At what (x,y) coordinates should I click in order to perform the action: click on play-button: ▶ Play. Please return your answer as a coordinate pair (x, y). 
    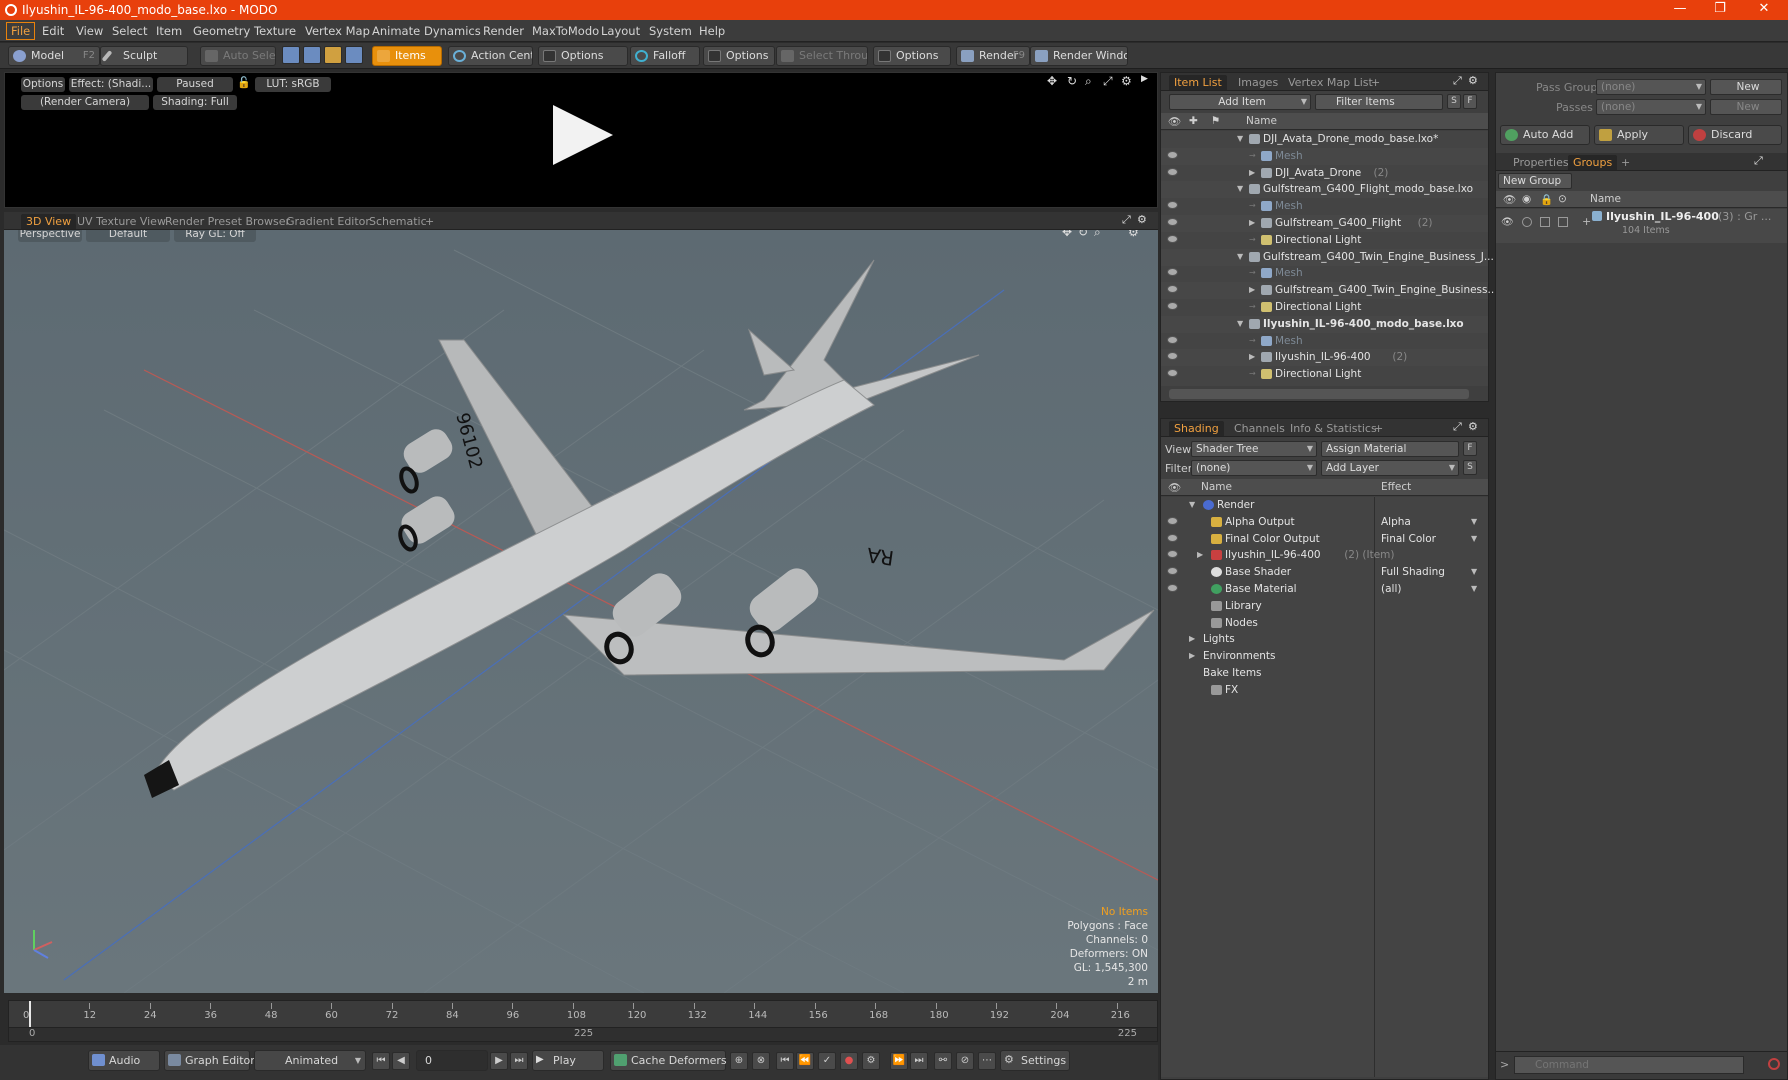
    Looking at the image, I should click on (568, 1060).